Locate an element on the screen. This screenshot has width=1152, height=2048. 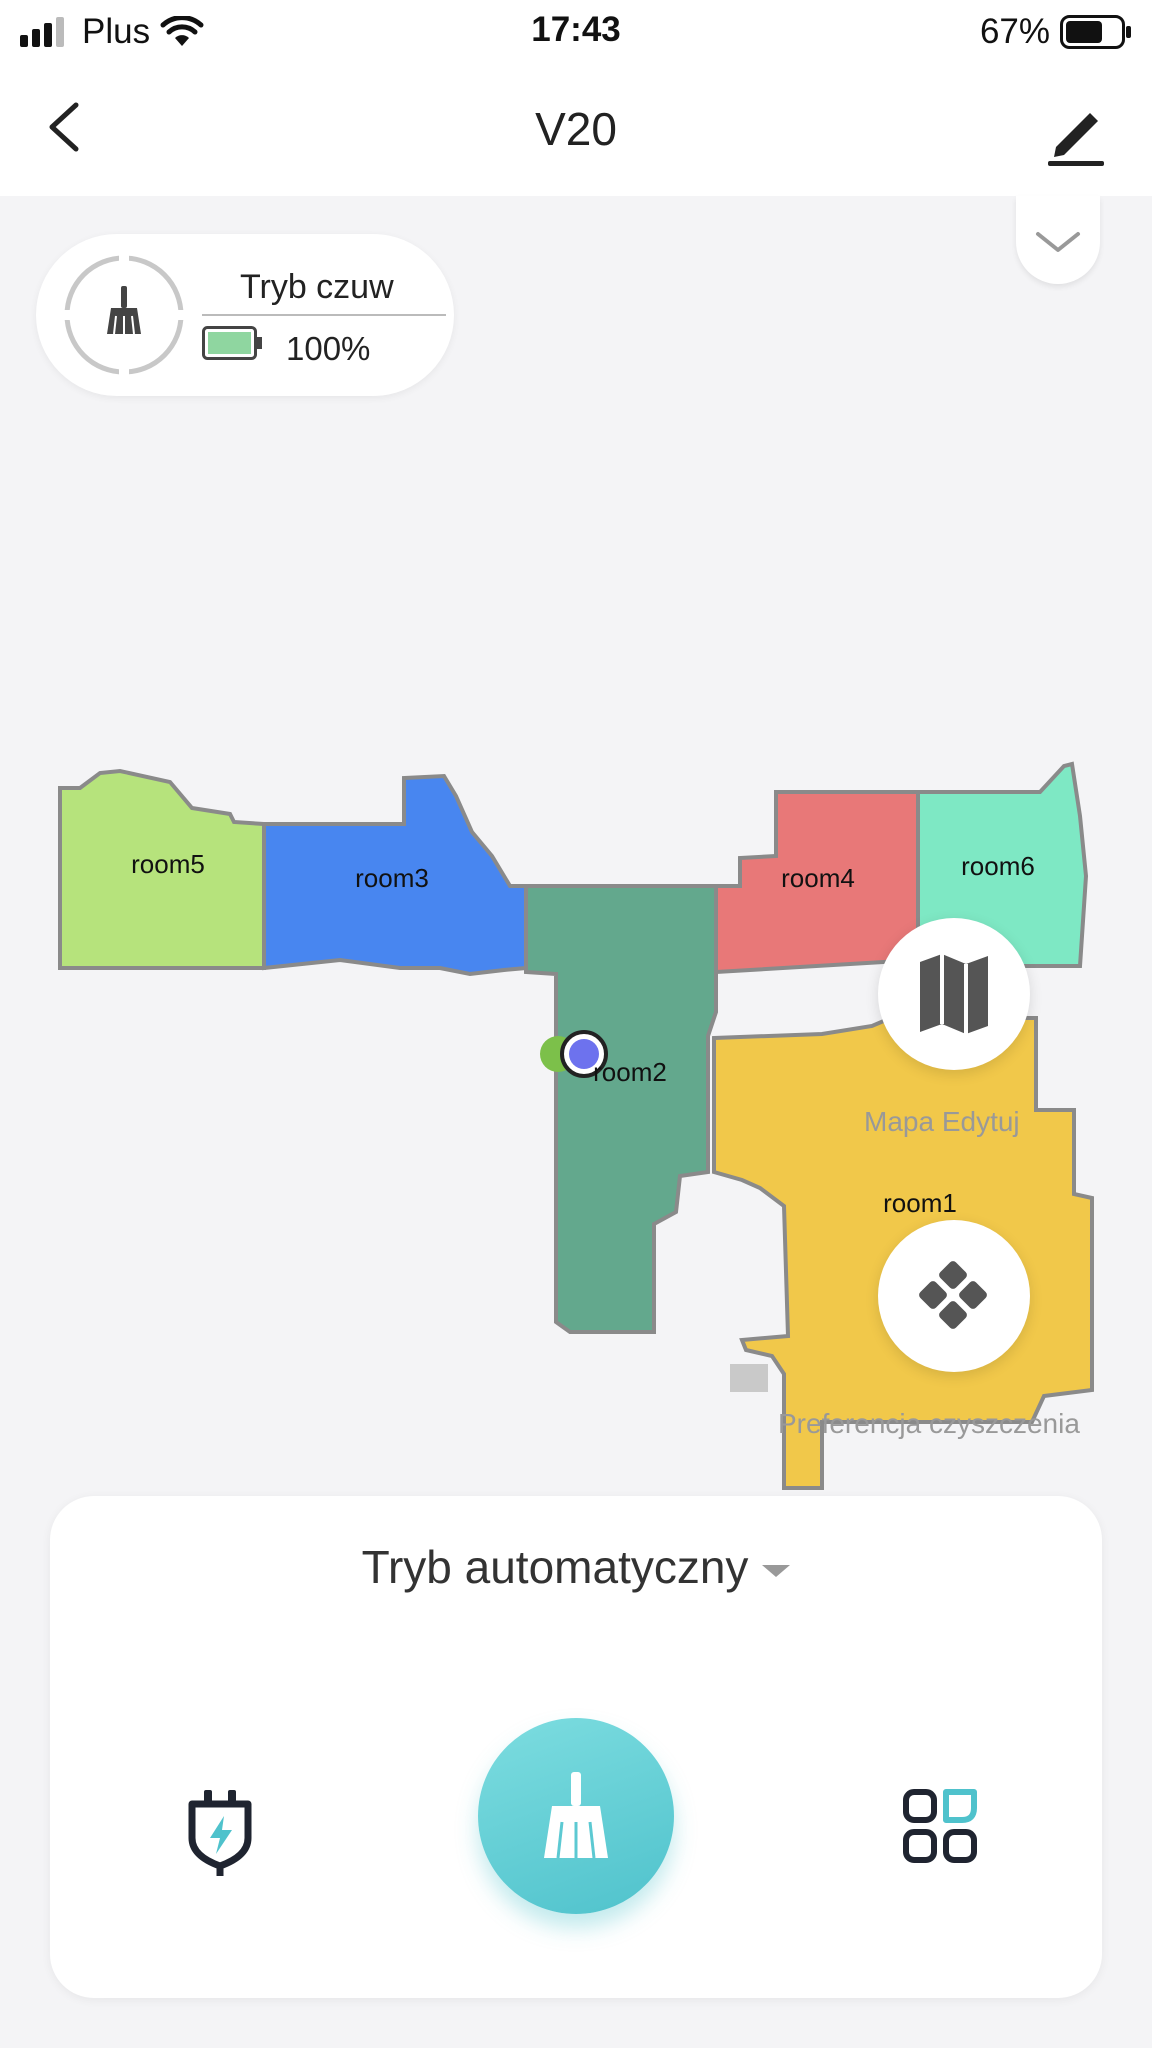
map-icon is located at coordinates (954, 994).